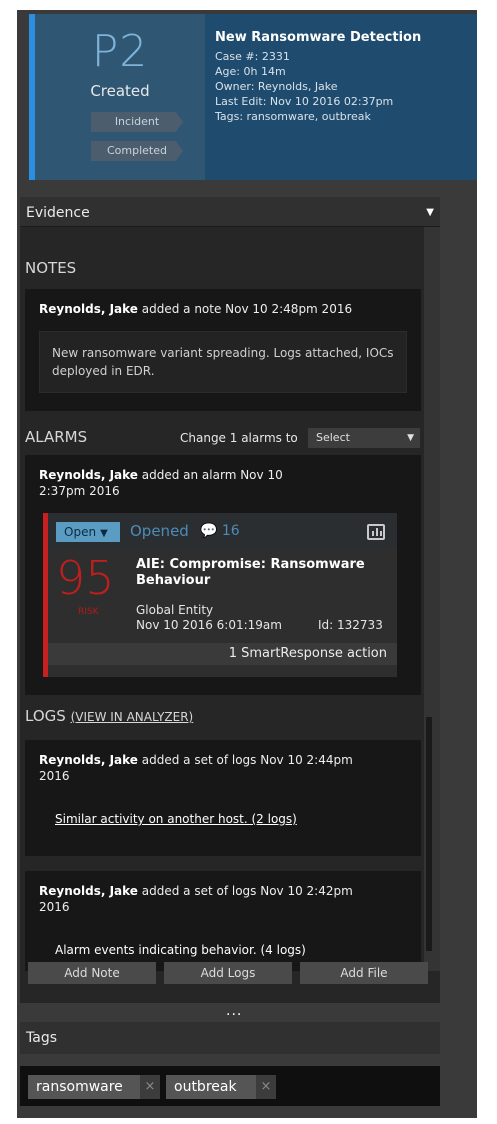  What do you see at coordinates (132, 717) in the screenshot?
I see `view-in-analyzer-link: (VIEW IN ANALYZER)` at bounding box center [132, 717].